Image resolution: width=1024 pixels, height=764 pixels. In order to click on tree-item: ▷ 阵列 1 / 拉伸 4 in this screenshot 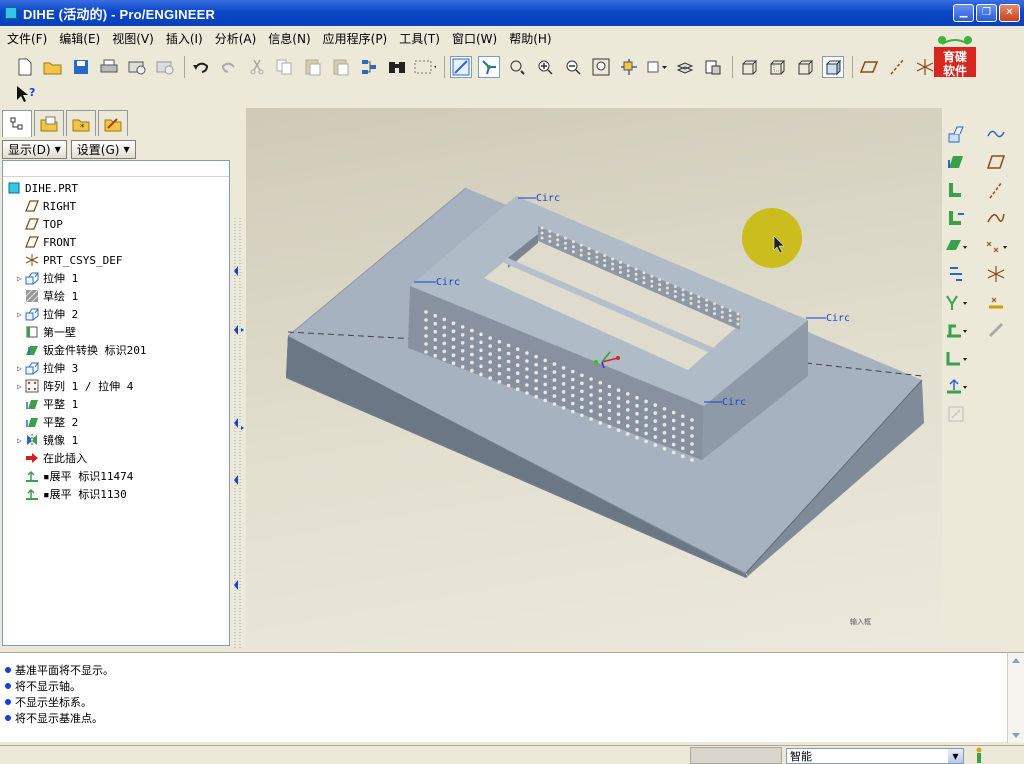, I will do `click(70, 386)`.